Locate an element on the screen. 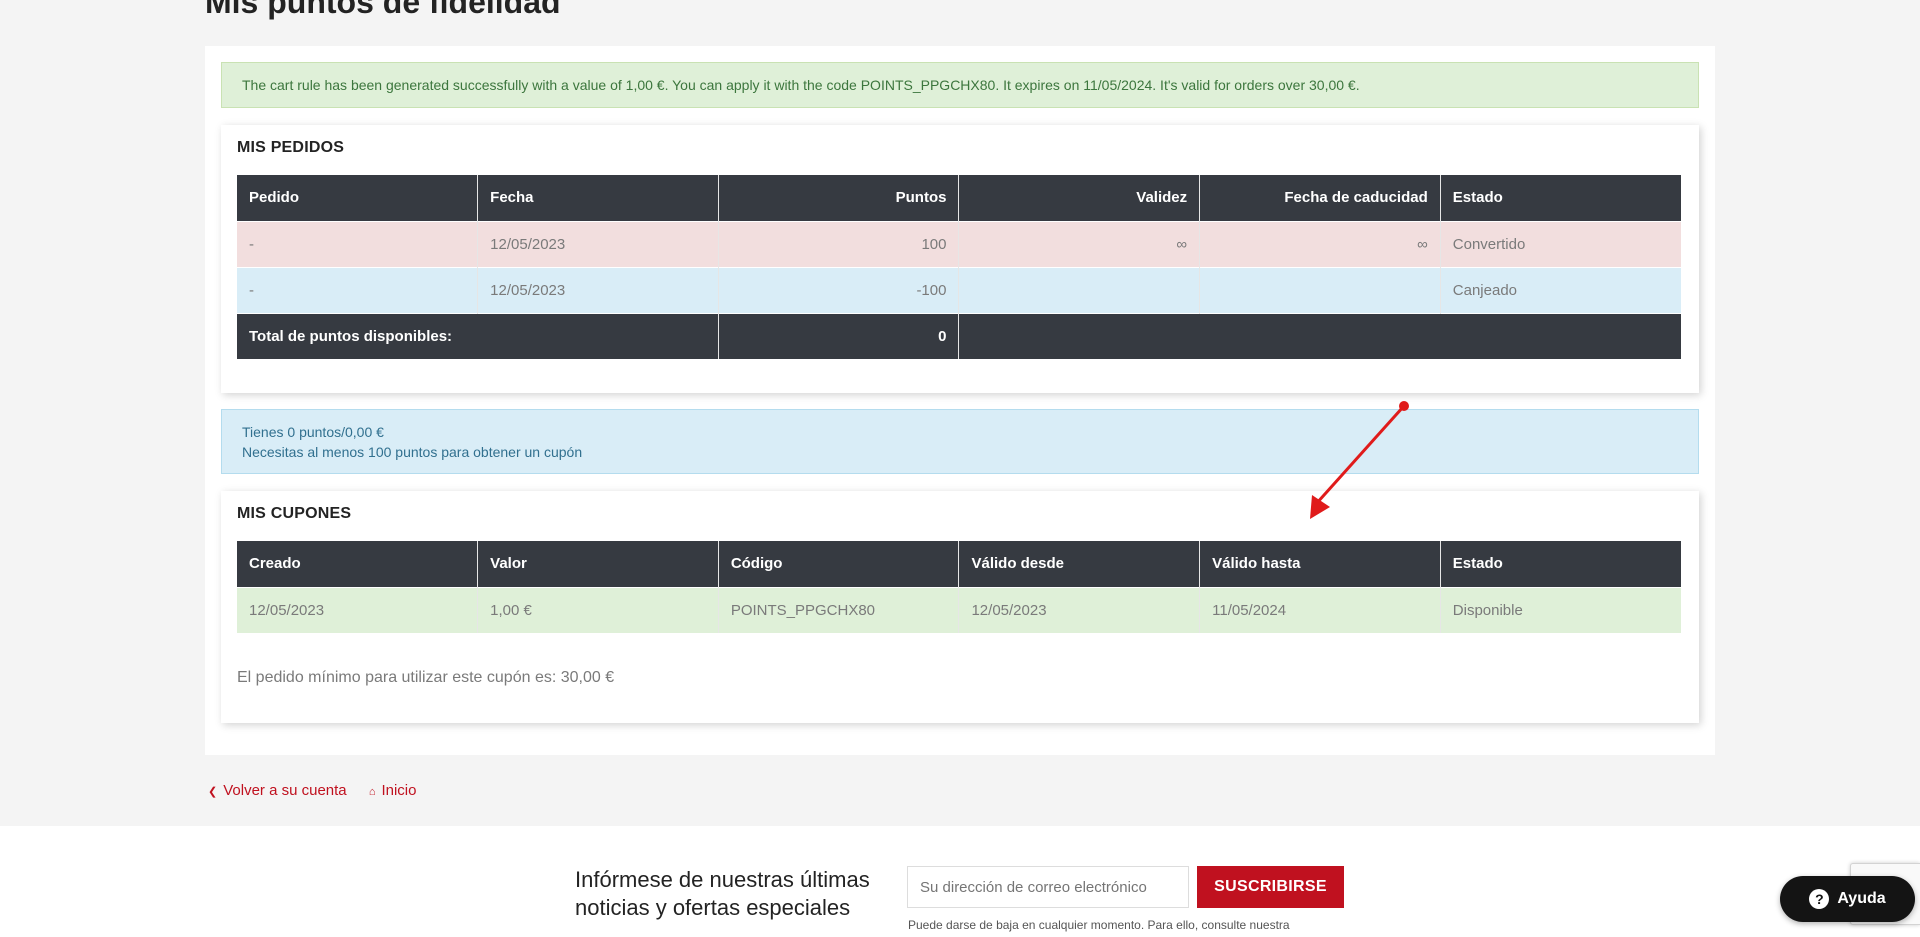  back-to-account-label: Volver a su cuenta is located at coordinates (285, 790).